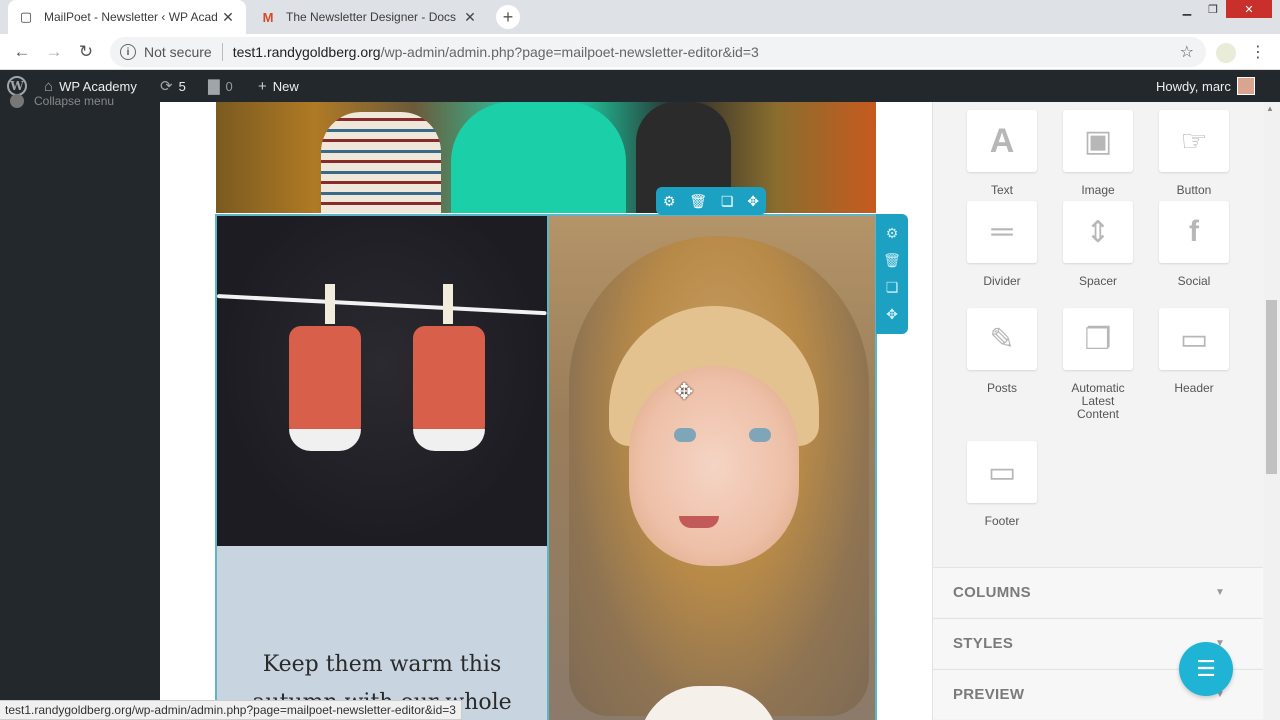 The width and height of the screenshot is (1280, 720). Describe the element at coordinates (1194, 141) in the screenshot. I see `button-icon: ☞` at that location.